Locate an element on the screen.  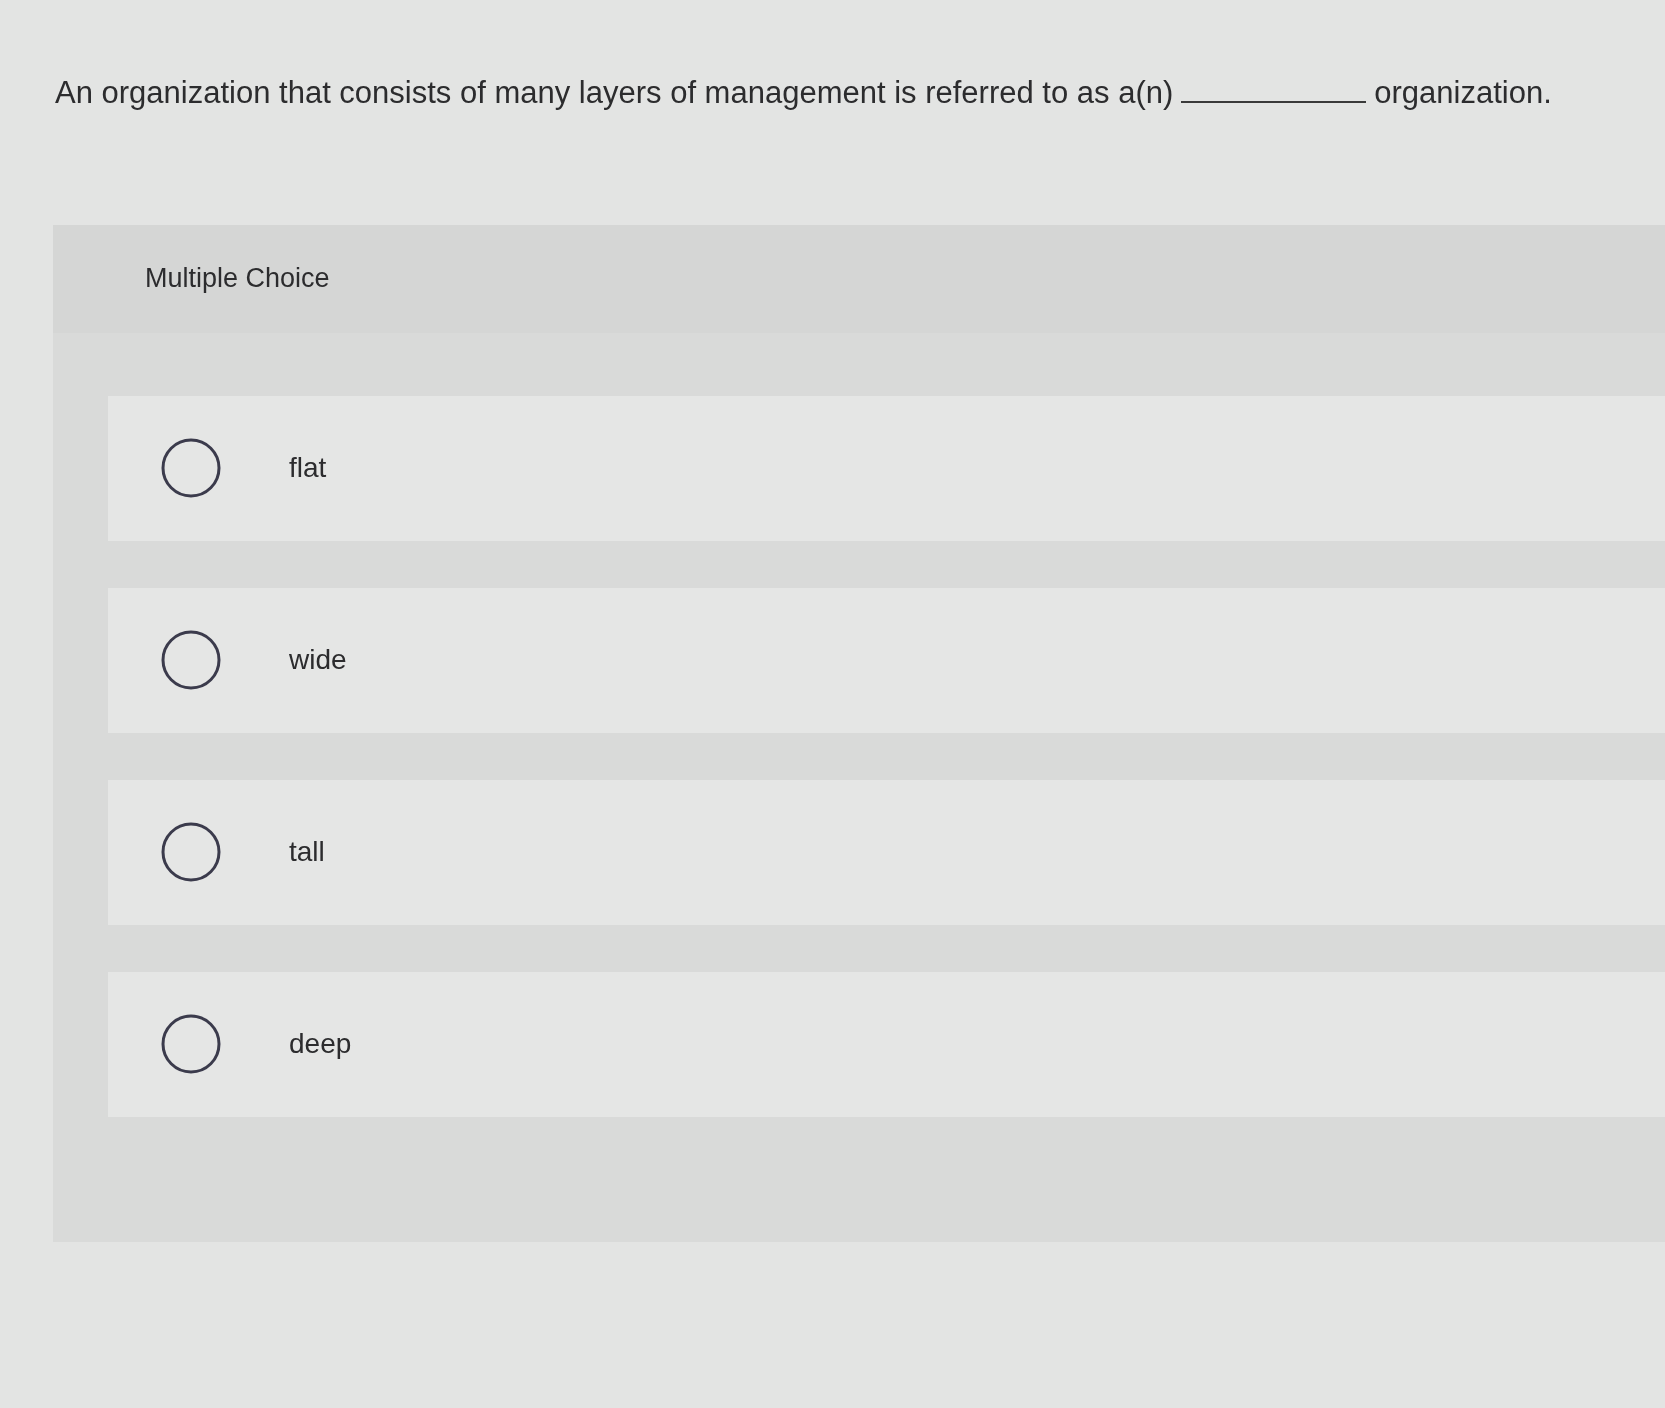
option-label: flat is located at coordinates (308, 468).